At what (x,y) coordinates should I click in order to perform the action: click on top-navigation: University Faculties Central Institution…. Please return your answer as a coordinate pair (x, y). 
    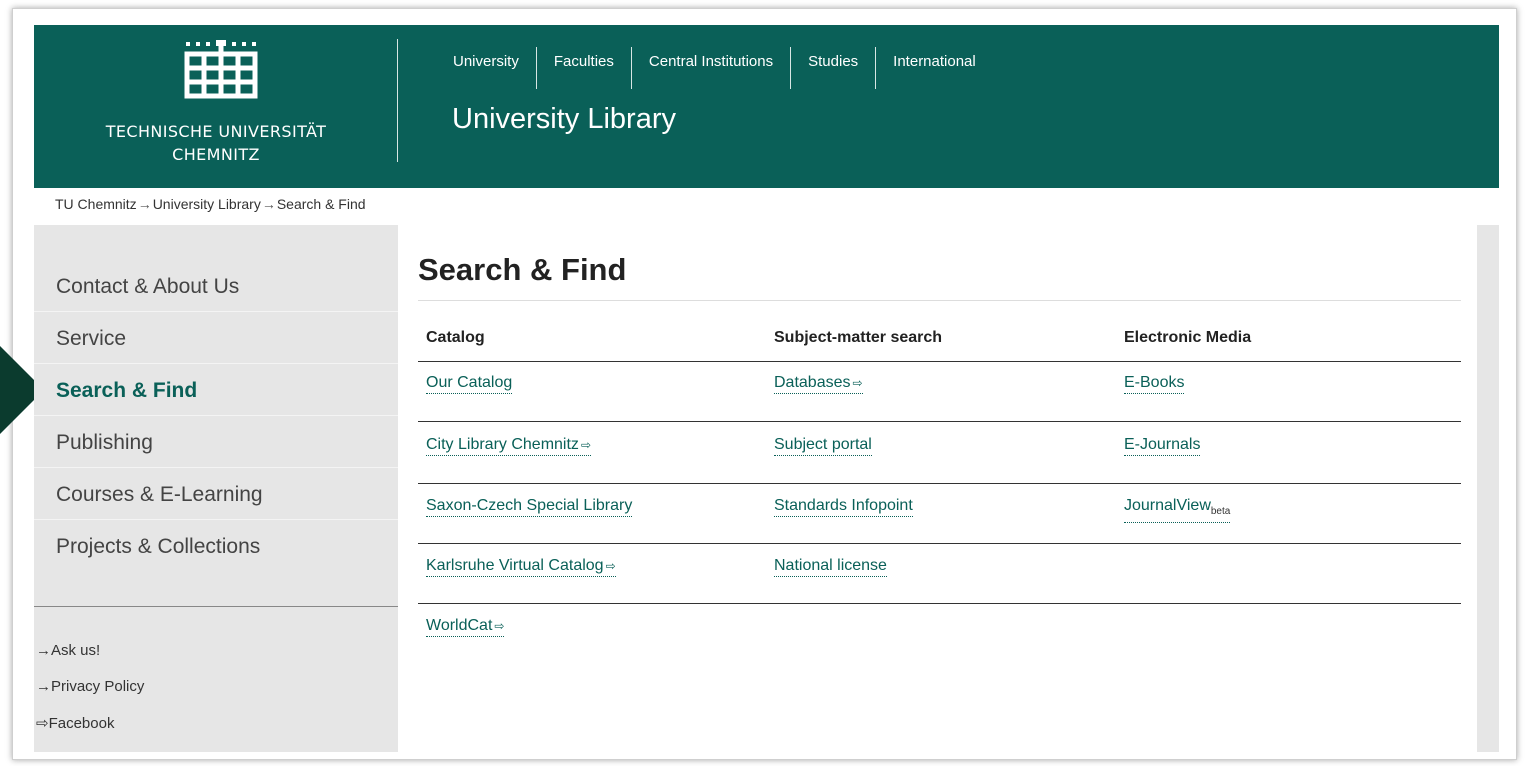
    Looking at the image, I should click on (716, 68).